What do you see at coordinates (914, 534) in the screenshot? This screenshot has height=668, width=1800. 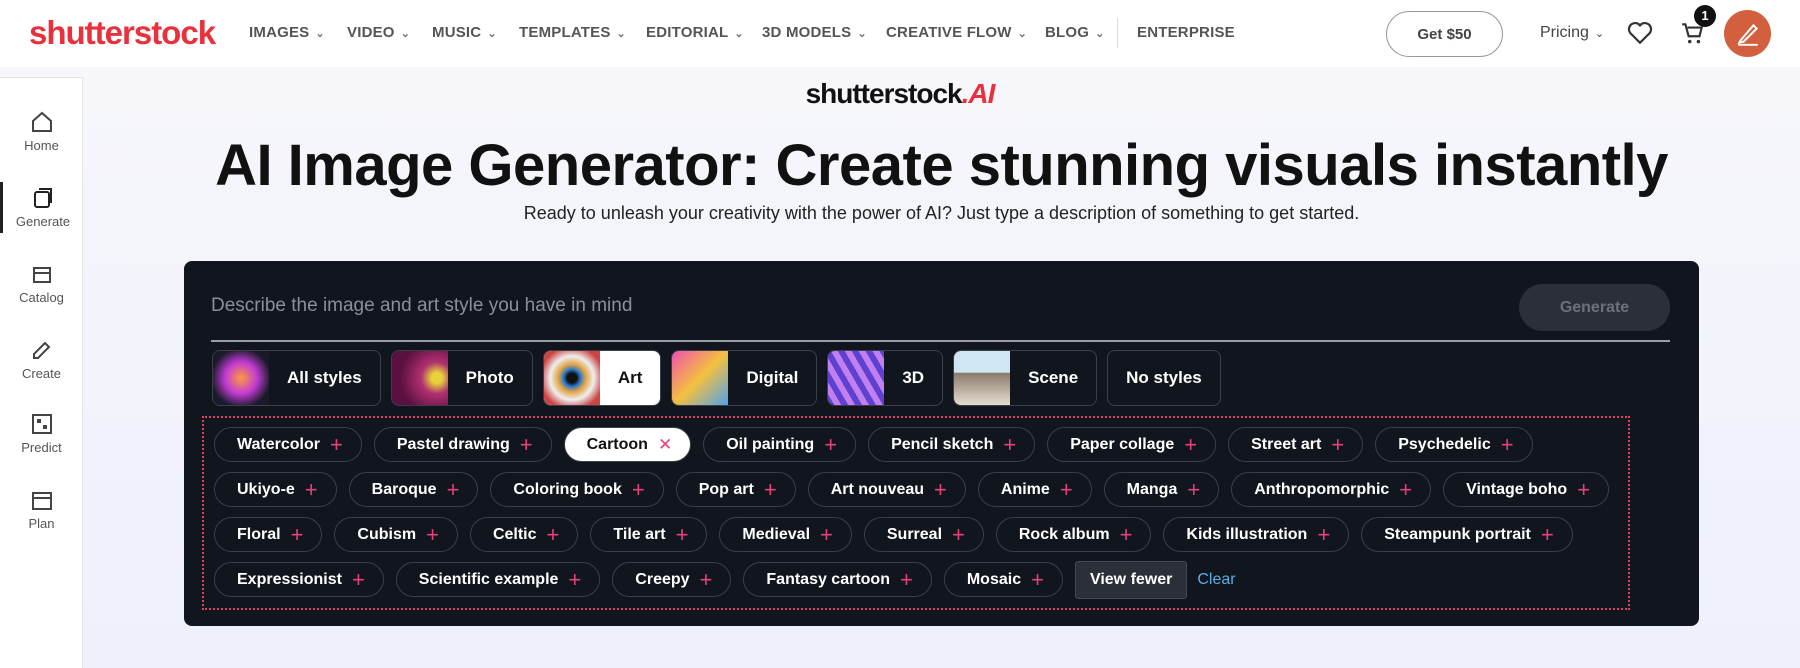 I see `tag-label: Surreal` at bounding box center [914, 534].